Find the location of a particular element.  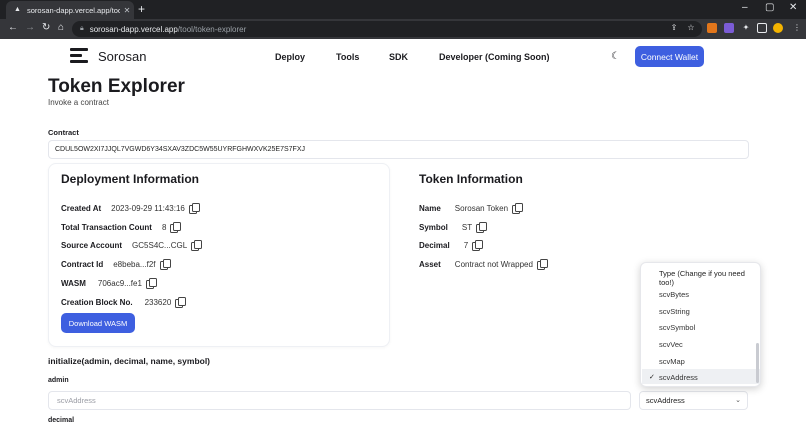

back-icon: ← is located at coordinates (13, 27).